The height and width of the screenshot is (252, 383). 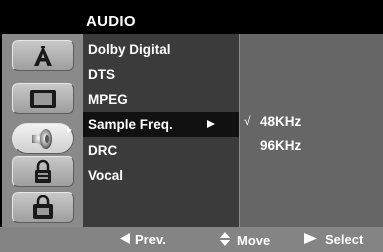 I want to click on hint-move-label: Move, so click(x=254, y=240).